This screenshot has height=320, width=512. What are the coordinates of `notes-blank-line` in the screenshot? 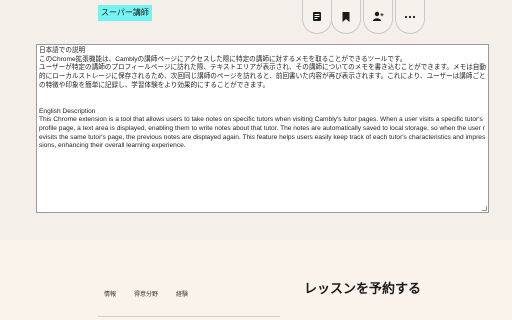 It's located at (262, 99).